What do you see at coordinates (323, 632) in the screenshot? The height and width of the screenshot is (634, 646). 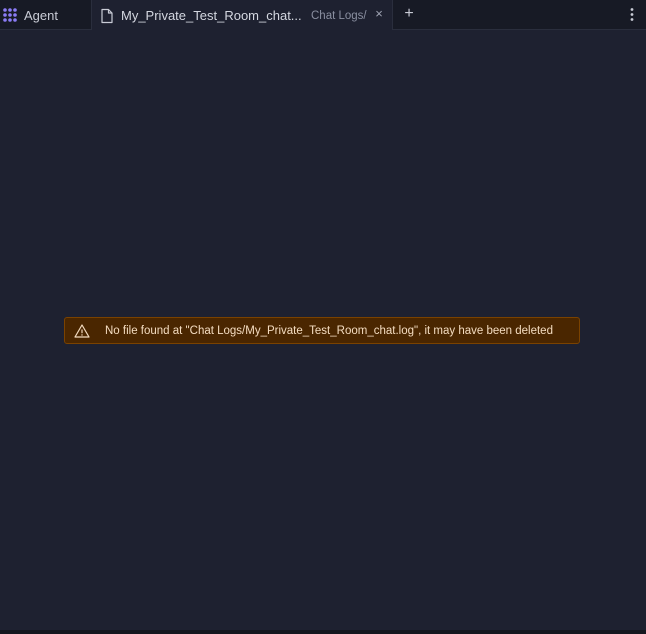 I see `bottom-edge` at bounding box center [323, 632].